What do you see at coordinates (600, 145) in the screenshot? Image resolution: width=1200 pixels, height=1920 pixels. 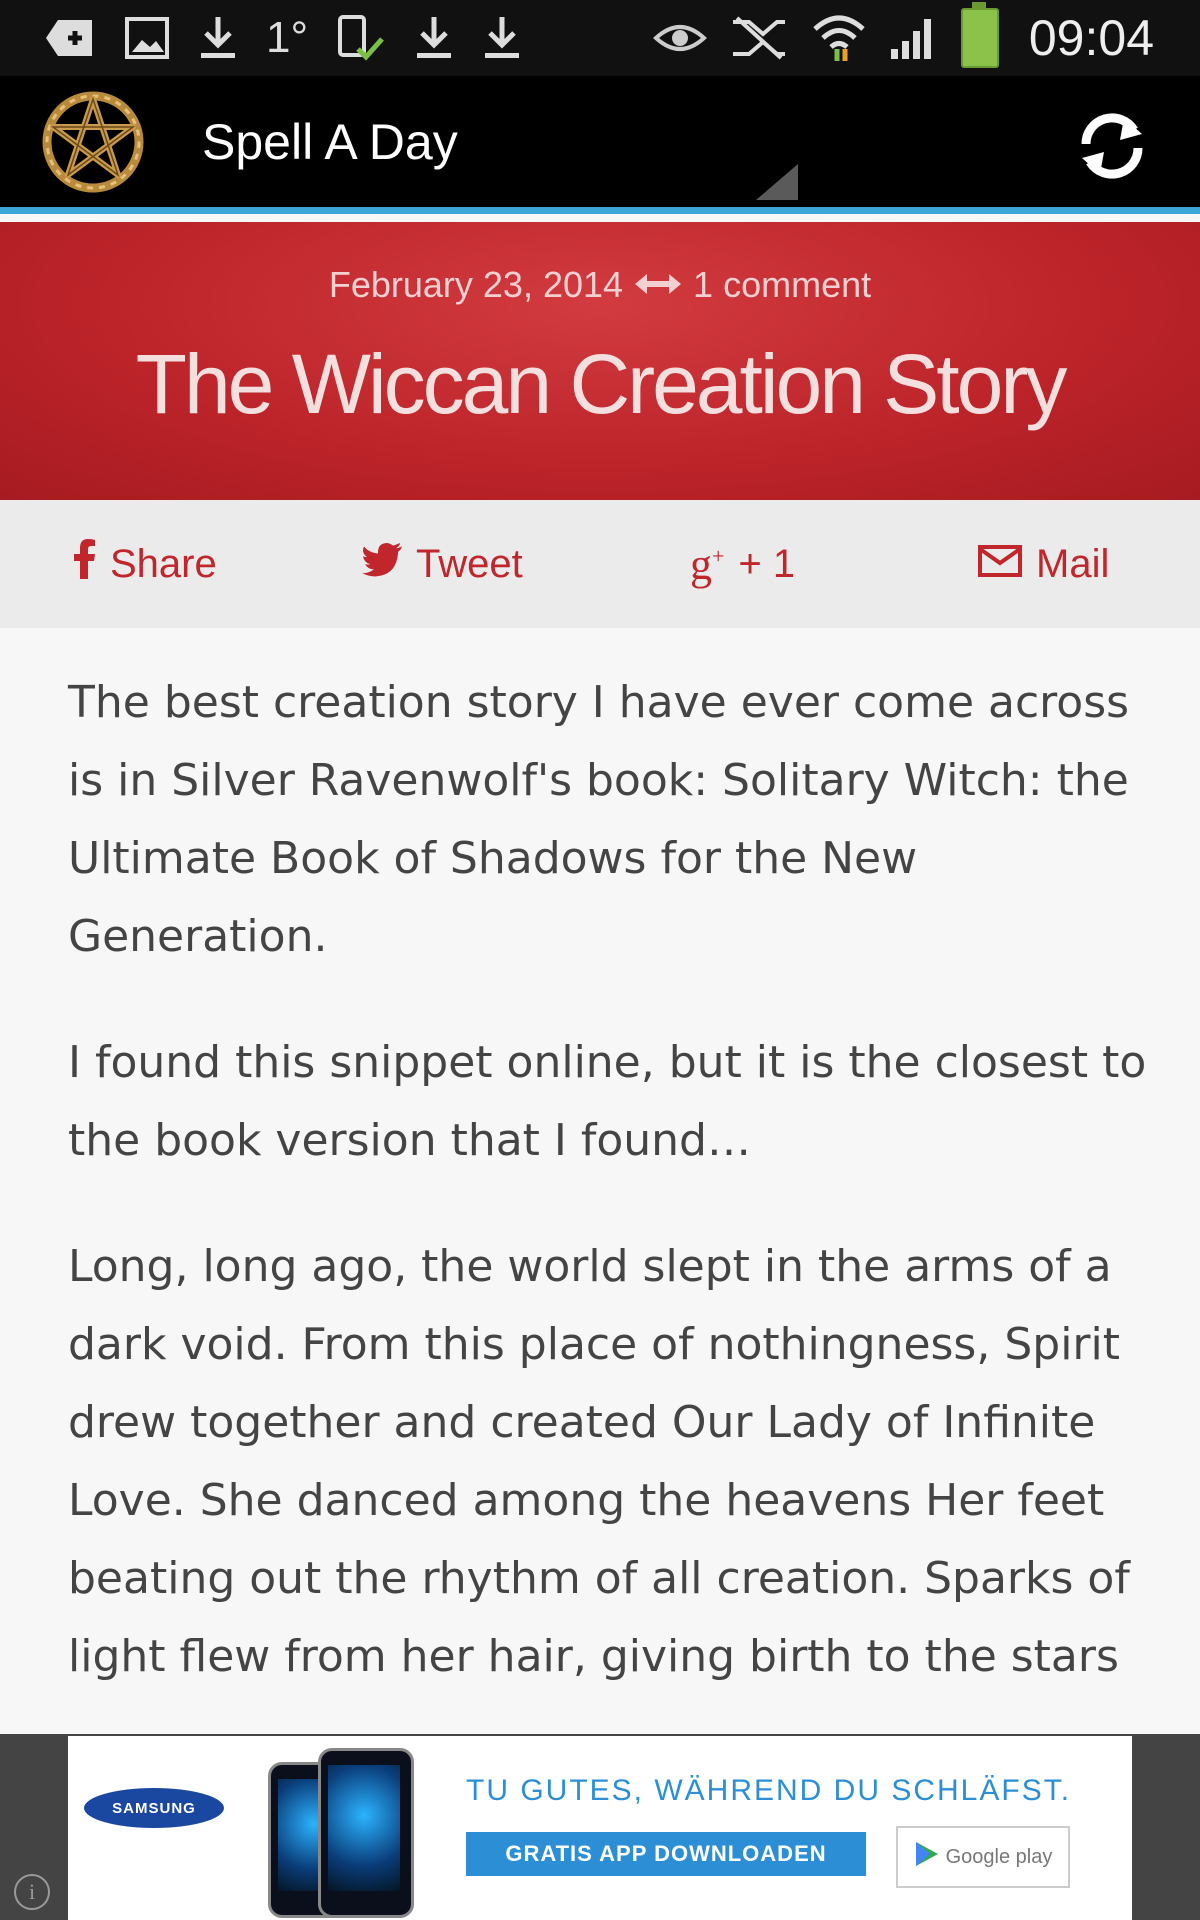 I see `app-bar: Spell A Day` at bounding box center [600, 145].